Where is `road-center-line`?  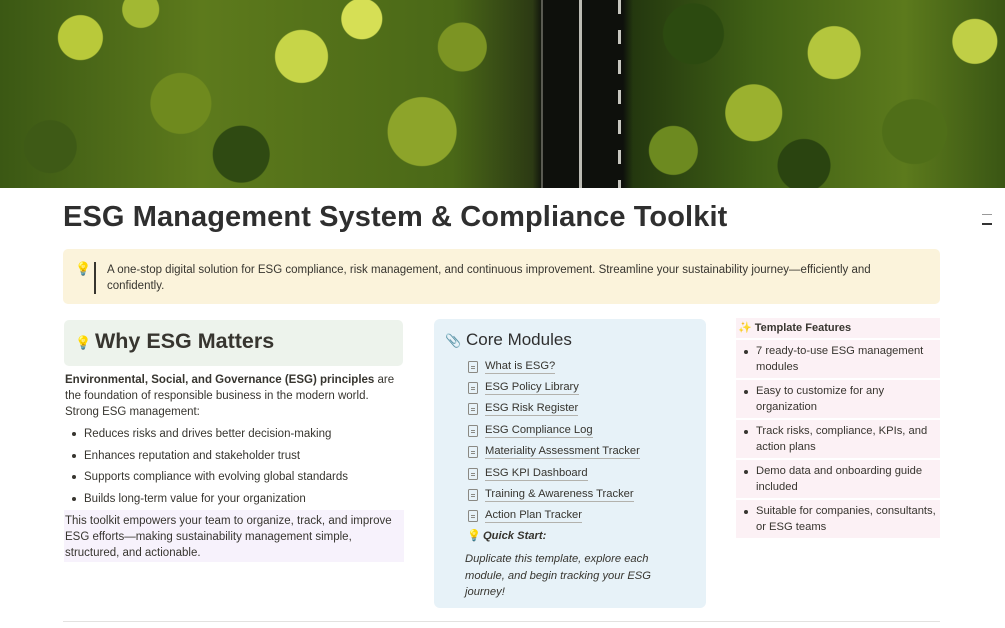 road-center-line is located at coordinates (580, 94).